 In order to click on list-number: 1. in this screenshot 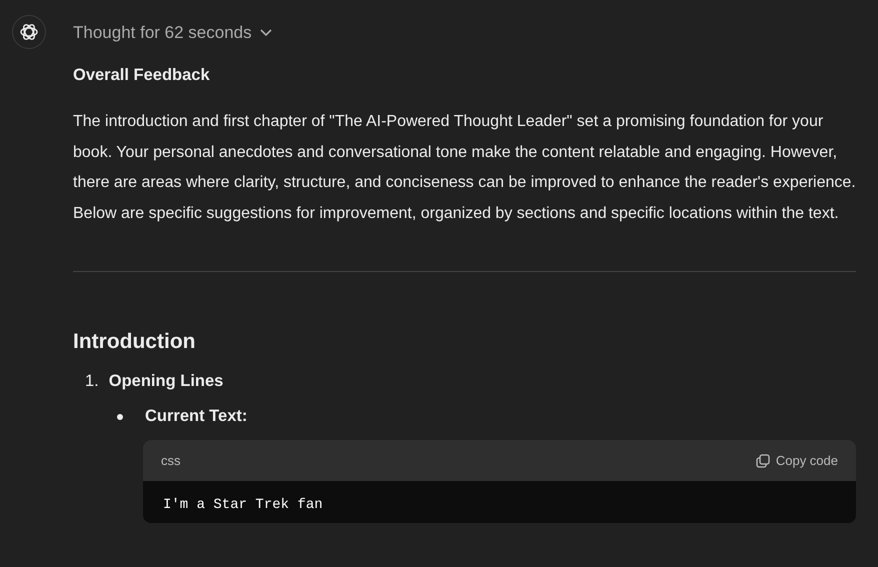, I will do `click(92, 381)`.